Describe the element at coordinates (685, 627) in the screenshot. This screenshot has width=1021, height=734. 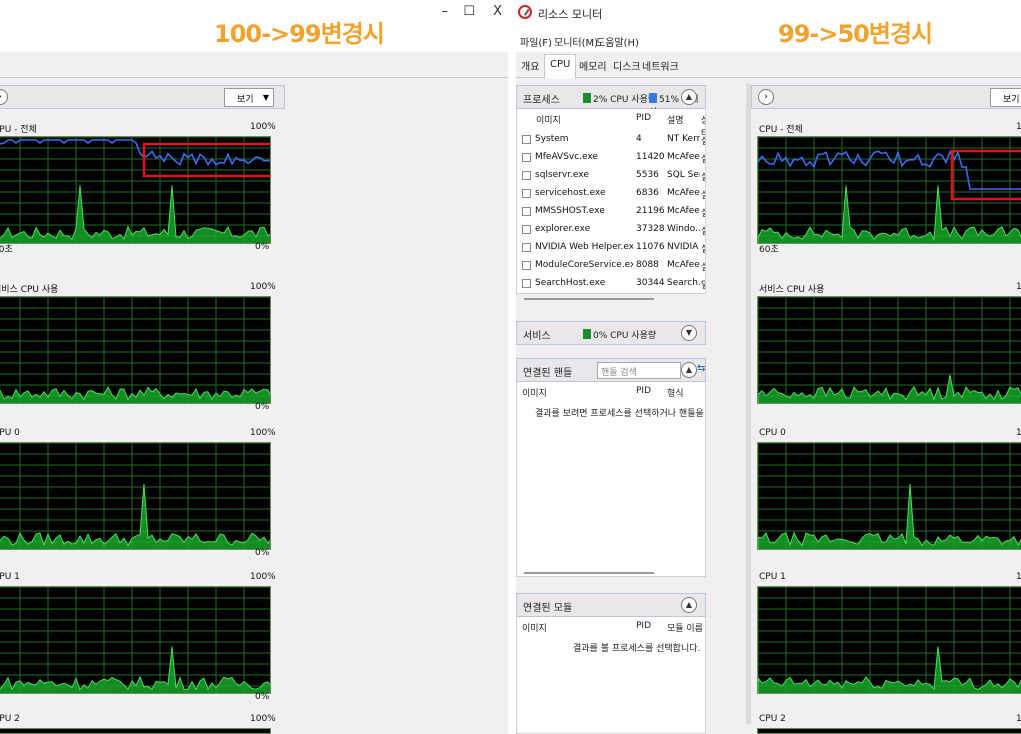
I see `col-module-name: 모듈 이름` at that location.